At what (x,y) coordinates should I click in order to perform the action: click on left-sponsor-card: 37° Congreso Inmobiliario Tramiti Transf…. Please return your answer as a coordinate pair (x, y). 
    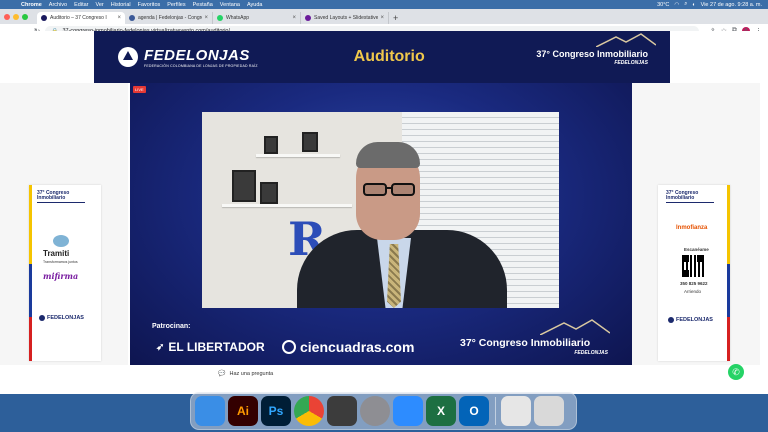
    Looking at the image, I should click on (65, 273).